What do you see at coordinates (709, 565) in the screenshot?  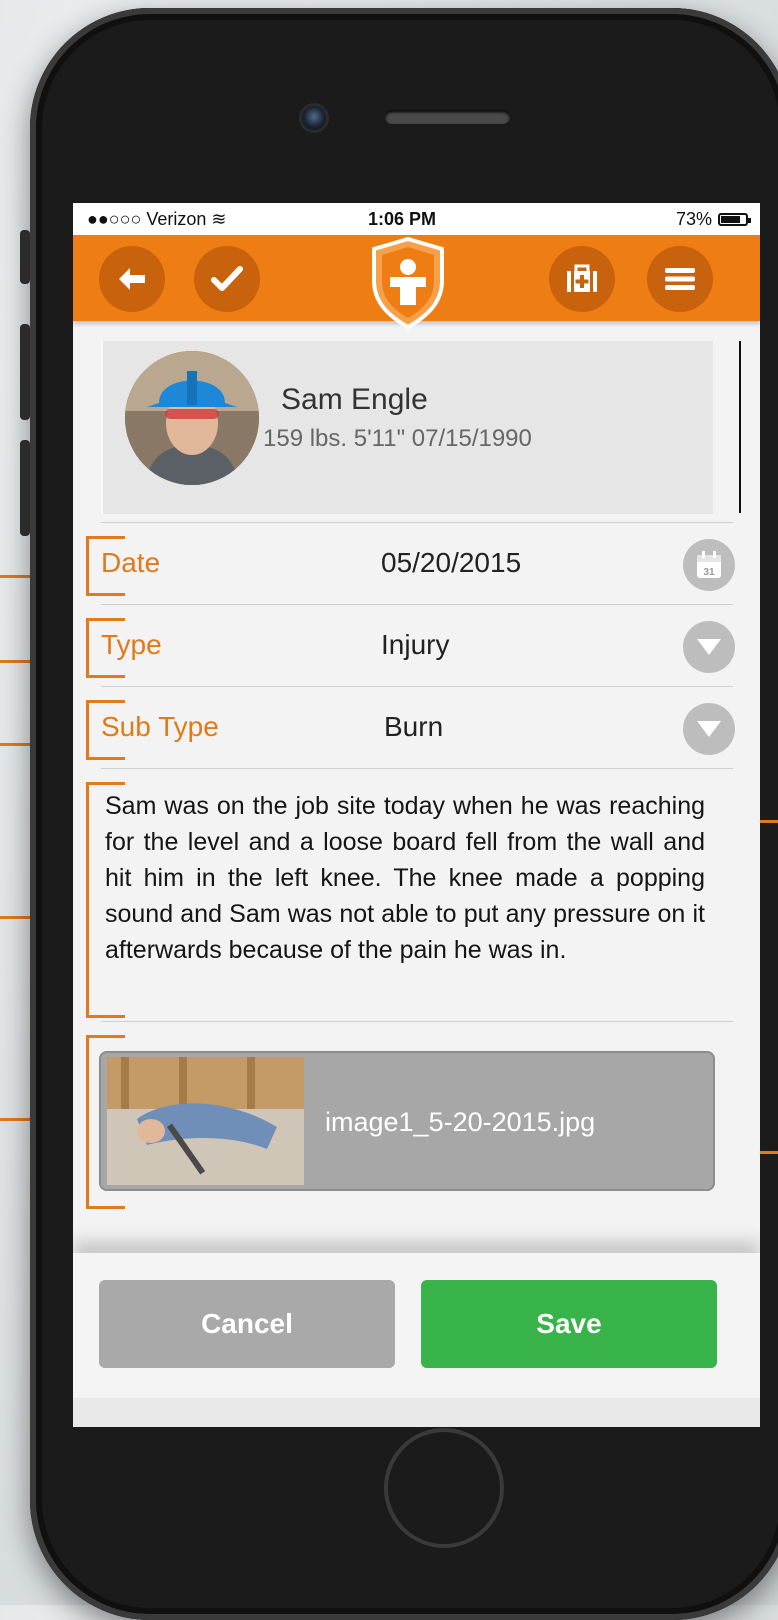 I see `calendar-icon: 31` at bounding box center [709, 565].